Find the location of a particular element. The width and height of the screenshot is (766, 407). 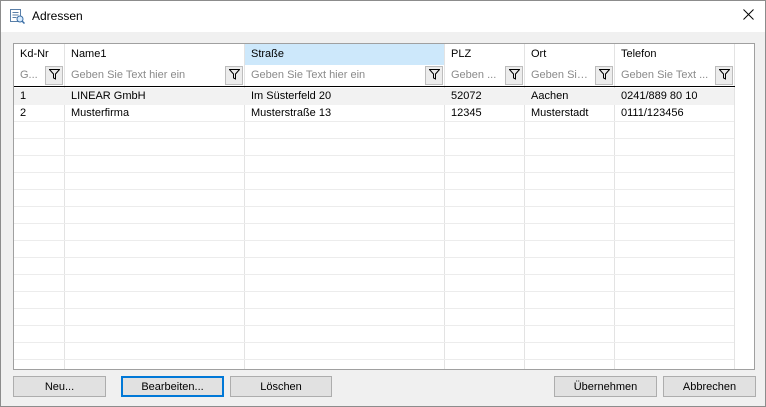

cancel-button: Abbrechen is located at coordinates (709, 386).